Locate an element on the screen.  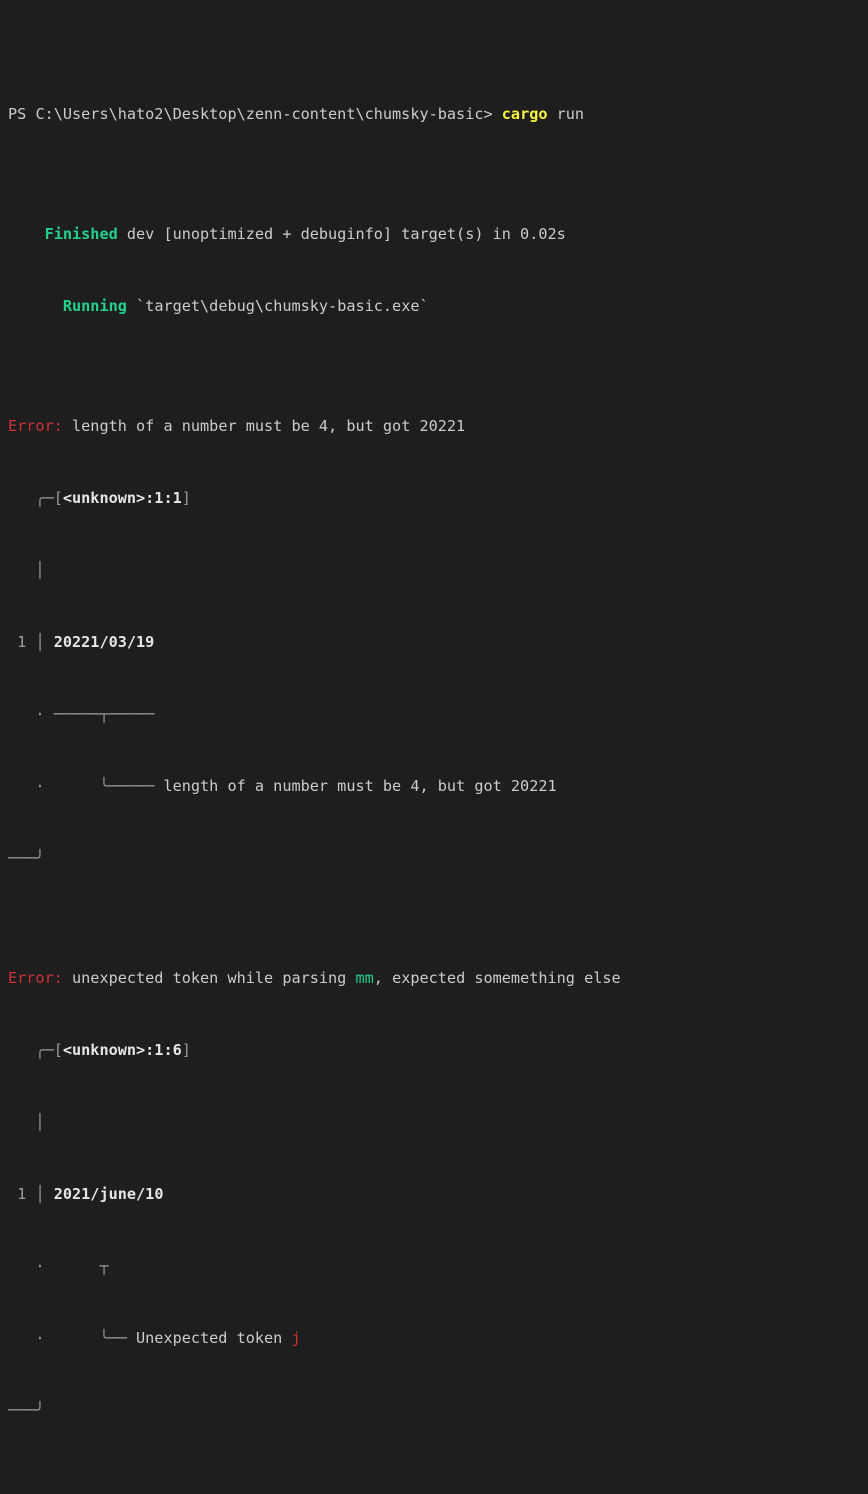
error-marker-line: · ┬ is located at coordinates (434, 1266).